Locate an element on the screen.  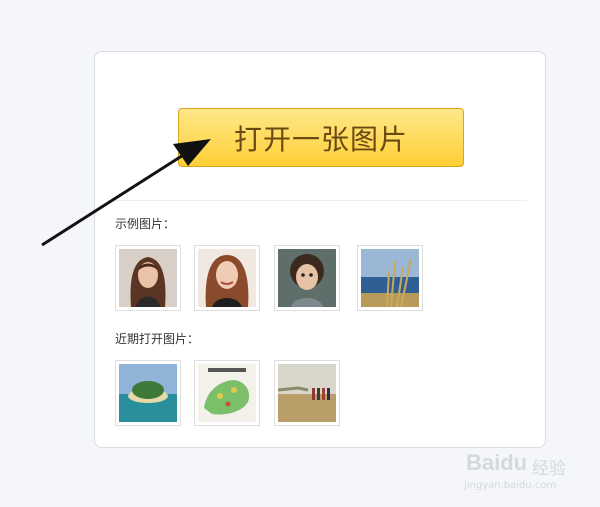
watermark-product: 经验 is located at coordinates (549, 469).